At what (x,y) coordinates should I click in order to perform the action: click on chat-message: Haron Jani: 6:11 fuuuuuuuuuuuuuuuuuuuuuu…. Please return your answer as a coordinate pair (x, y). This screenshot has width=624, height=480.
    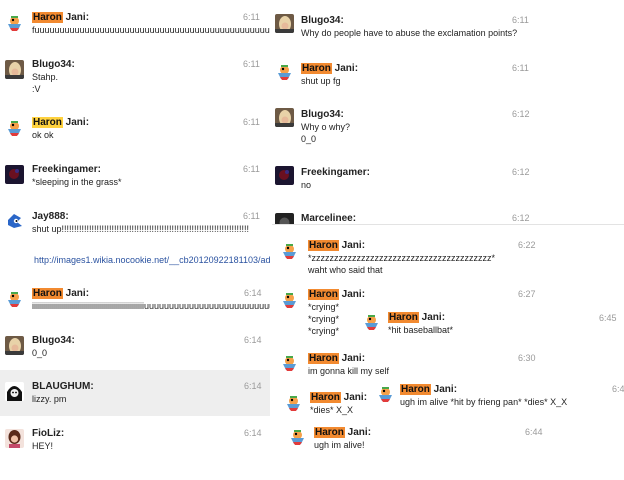
    Looking at the image, I should click on (135, 28).